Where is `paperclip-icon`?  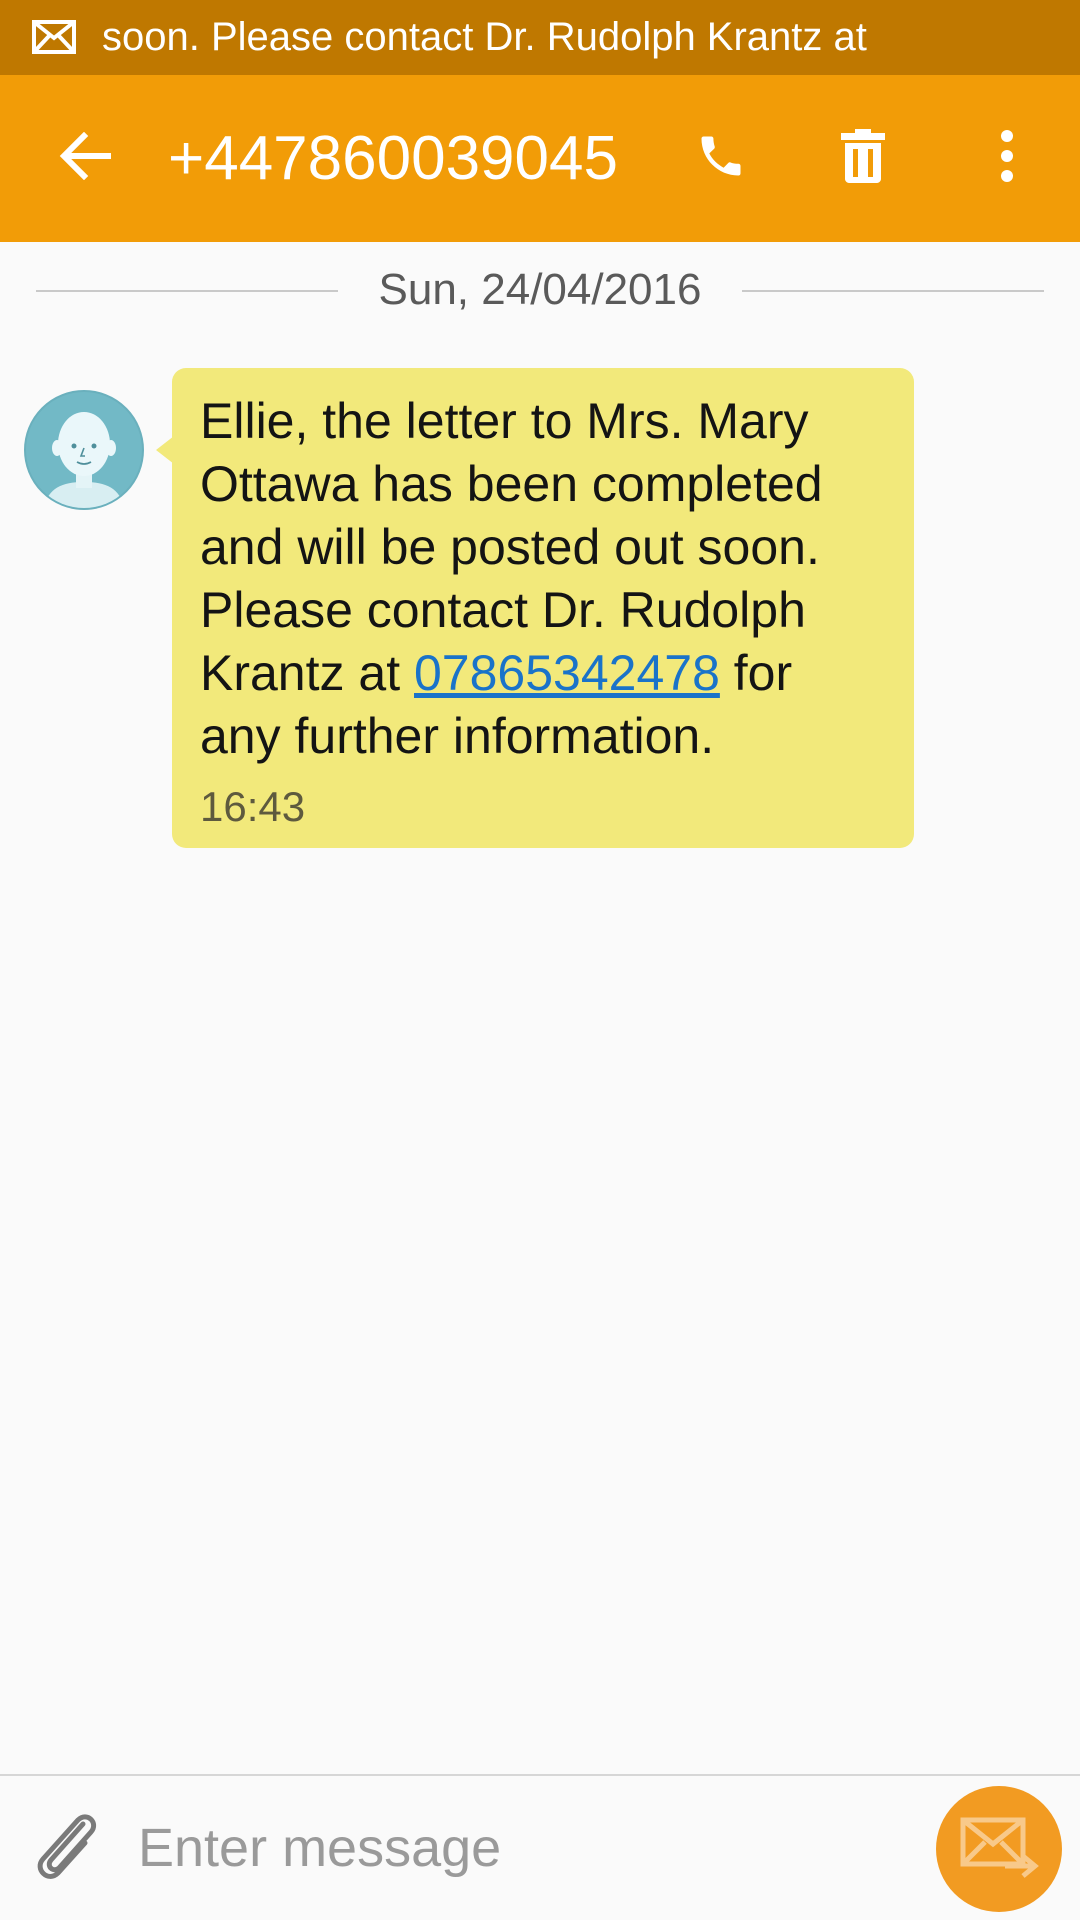 paperclip-icon is located at coordinates (66, 1848).